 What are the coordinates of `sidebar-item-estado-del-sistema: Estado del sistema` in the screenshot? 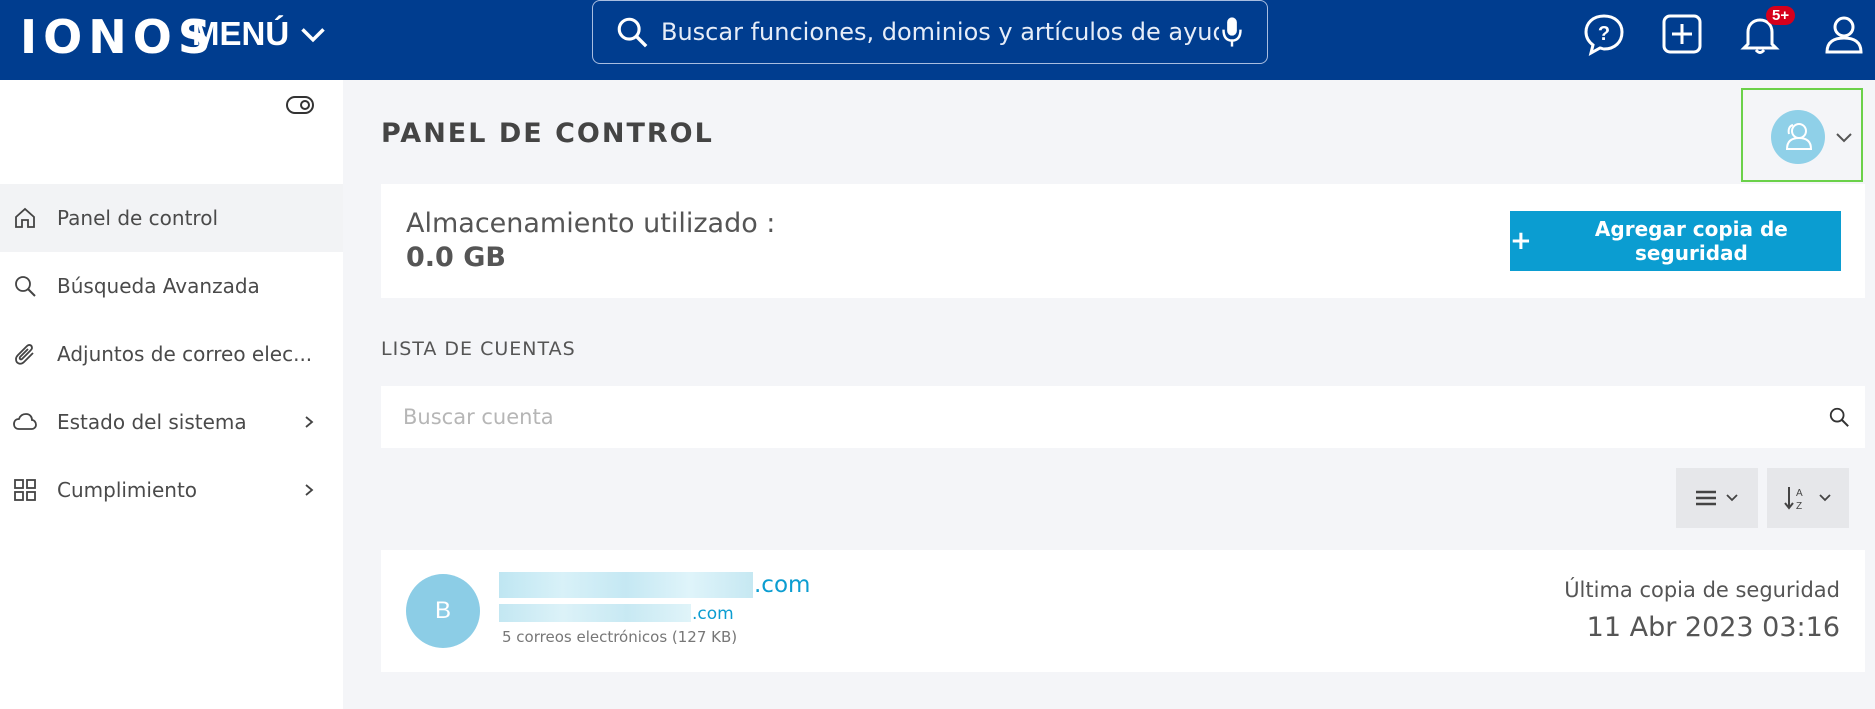 It's located at (171, 422).